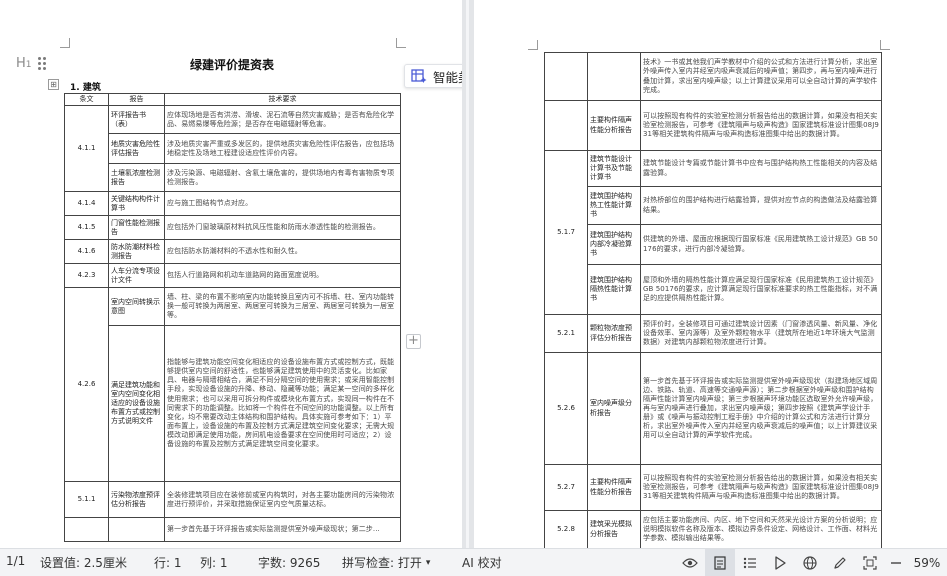  I want to click on report-cell: 颗粒物浓度预评估分析报告, so click(614, 333).